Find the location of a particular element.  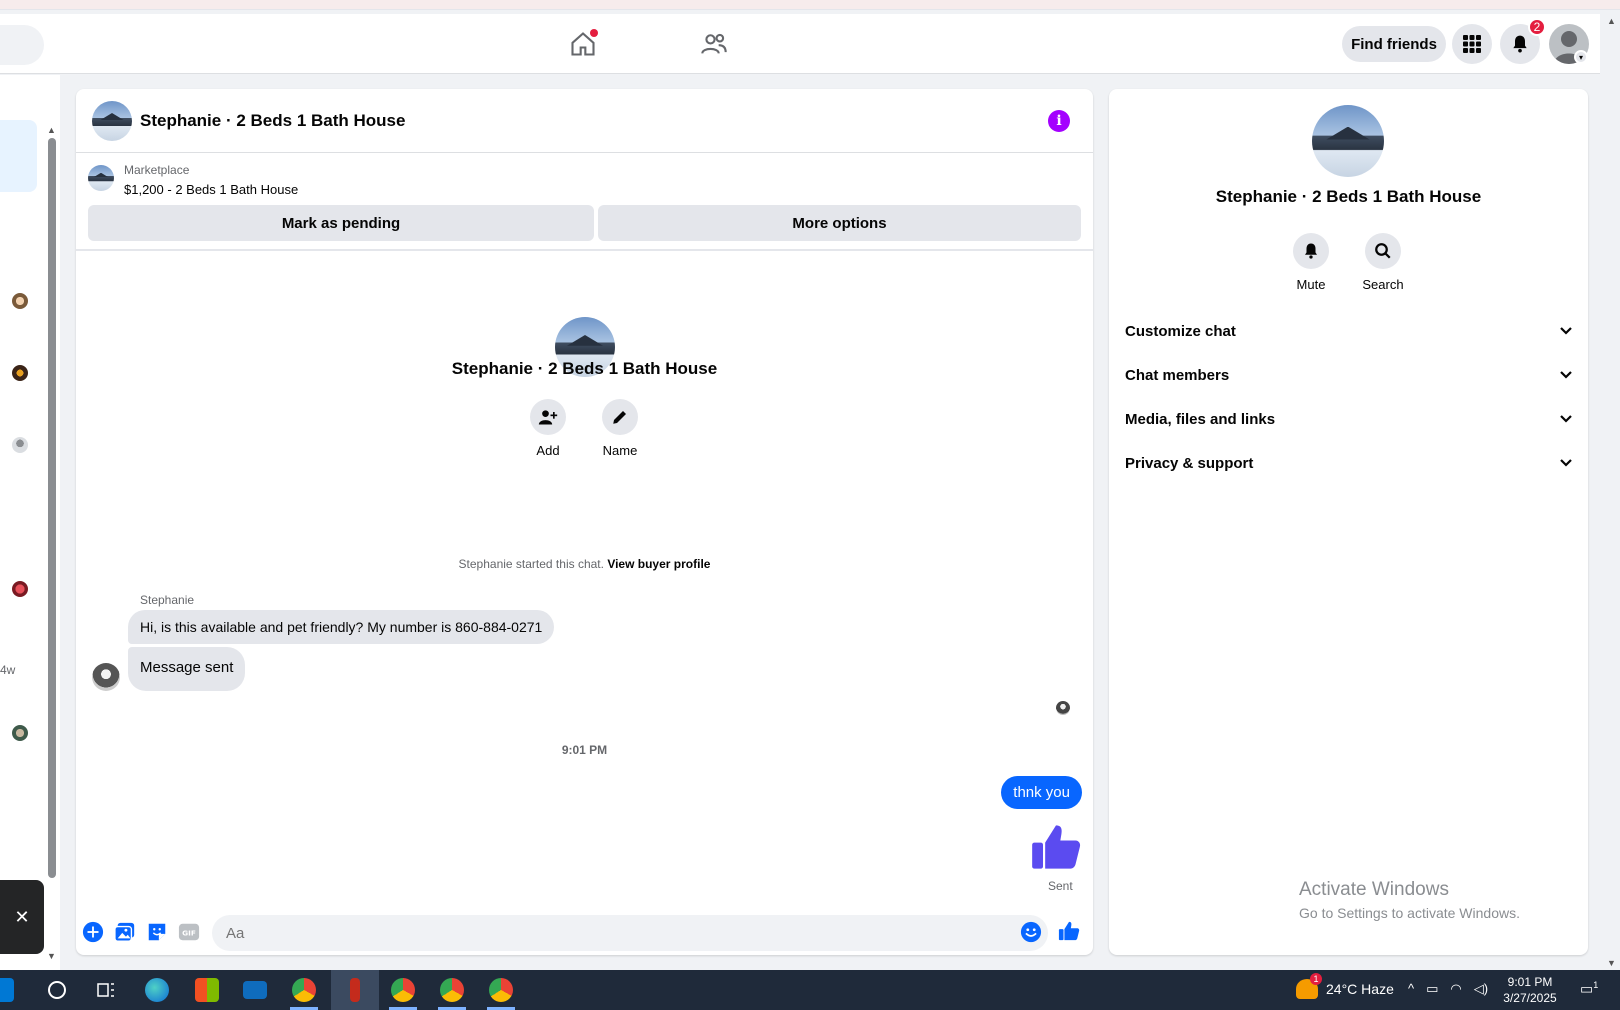

chat-list-time: 4w is located at coordinates (8, 670).